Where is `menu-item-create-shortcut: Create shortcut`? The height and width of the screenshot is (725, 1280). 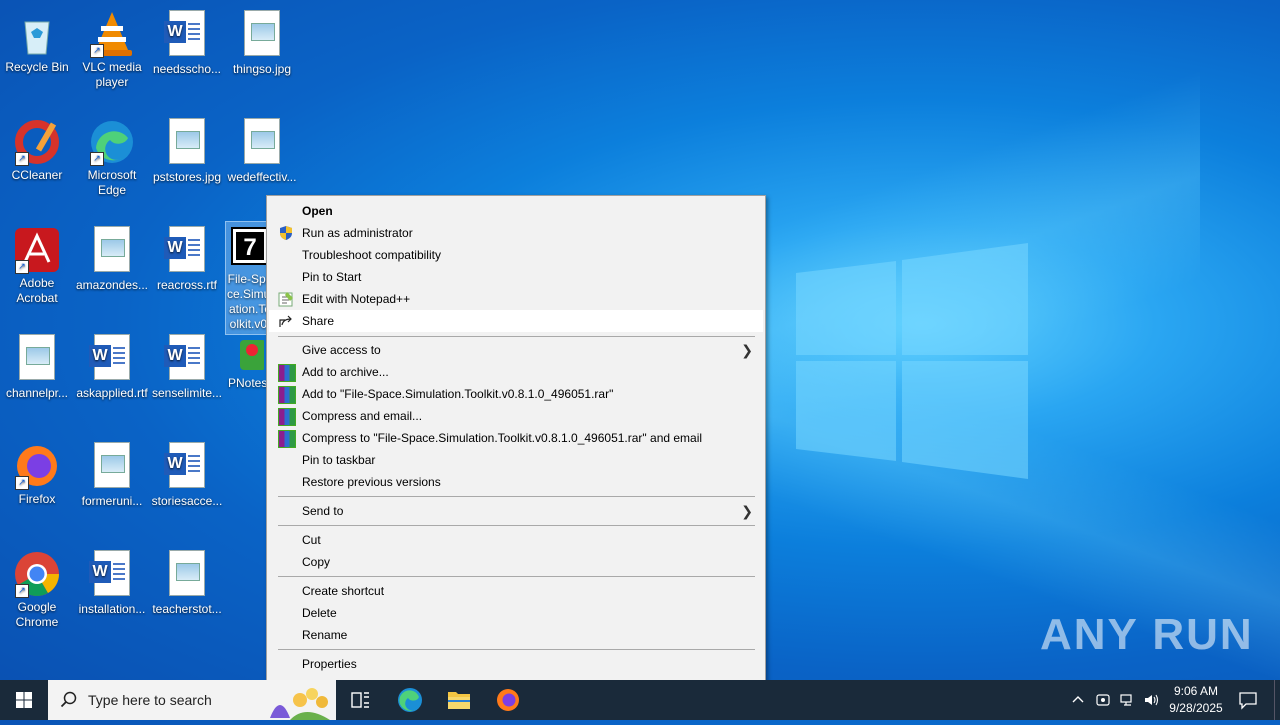 menu-item-create-shortcut: Create shortcut is located at coordinates (516, 591).